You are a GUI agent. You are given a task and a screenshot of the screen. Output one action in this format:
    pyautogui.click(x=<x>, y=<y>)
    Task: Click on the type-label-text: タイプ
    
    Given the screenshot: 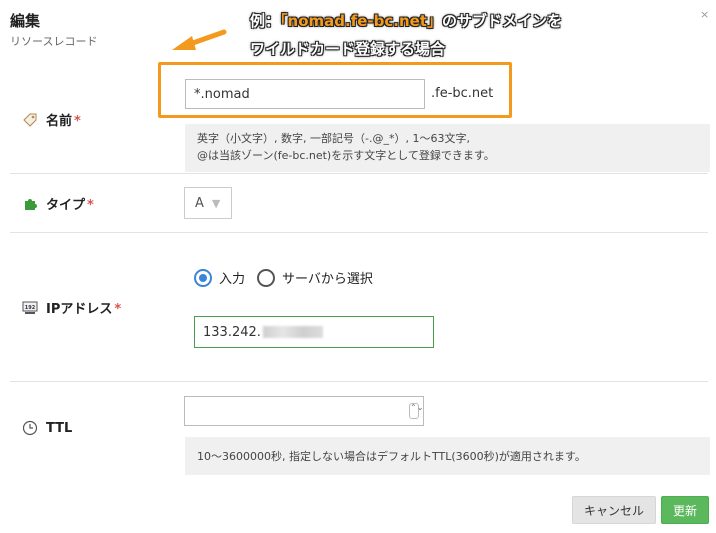 What is the action you would take?
    pyautogui.click(x=66, y=205)
    